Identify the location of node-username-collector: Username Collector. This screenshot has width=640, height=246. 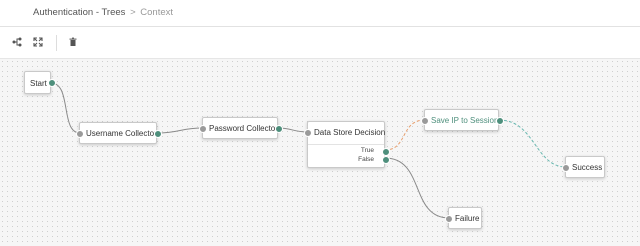
(119, 133).